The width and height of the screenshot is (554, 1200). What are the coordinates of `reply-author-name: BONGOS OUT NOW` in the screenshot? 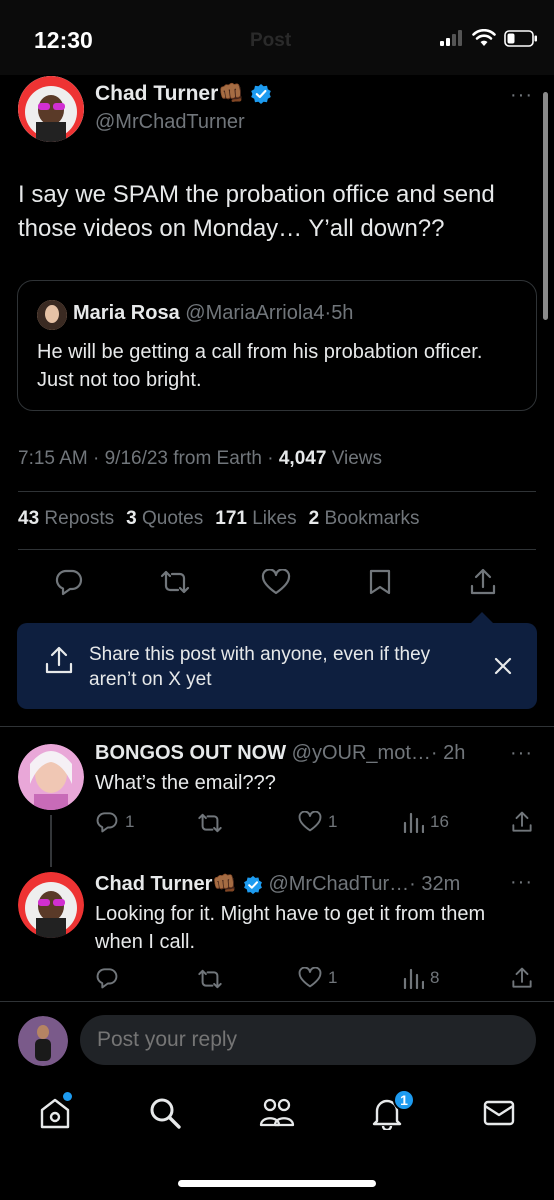 It's located at (190, 753).